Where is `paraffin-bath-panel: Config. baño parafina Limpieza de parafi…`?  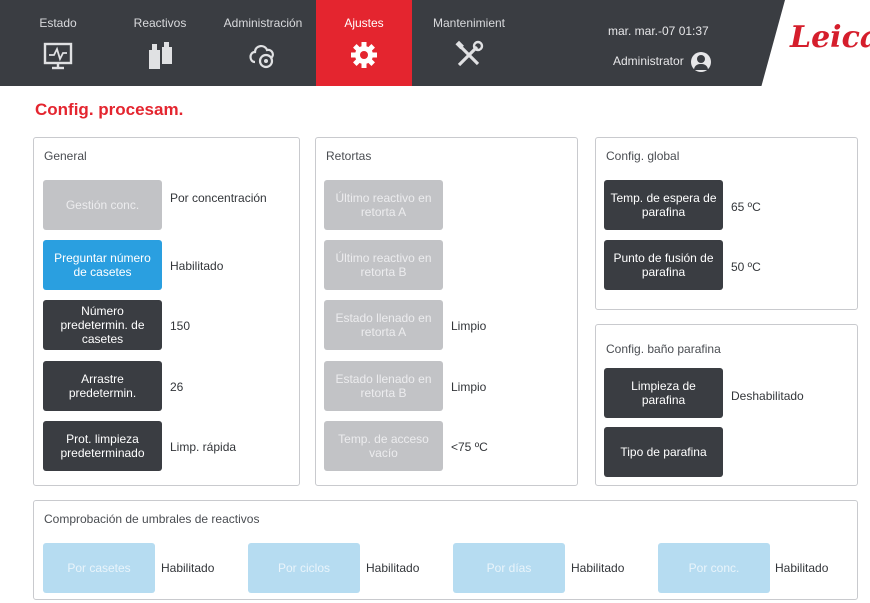 paraffin-bath-panel: Config. baño parafina Limpieza de parafi… is located at coordinates (726, 405).